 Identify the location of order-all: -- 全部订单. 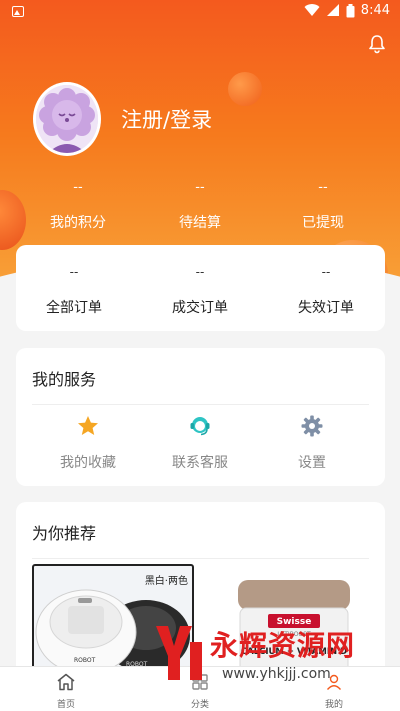
(74, 291).